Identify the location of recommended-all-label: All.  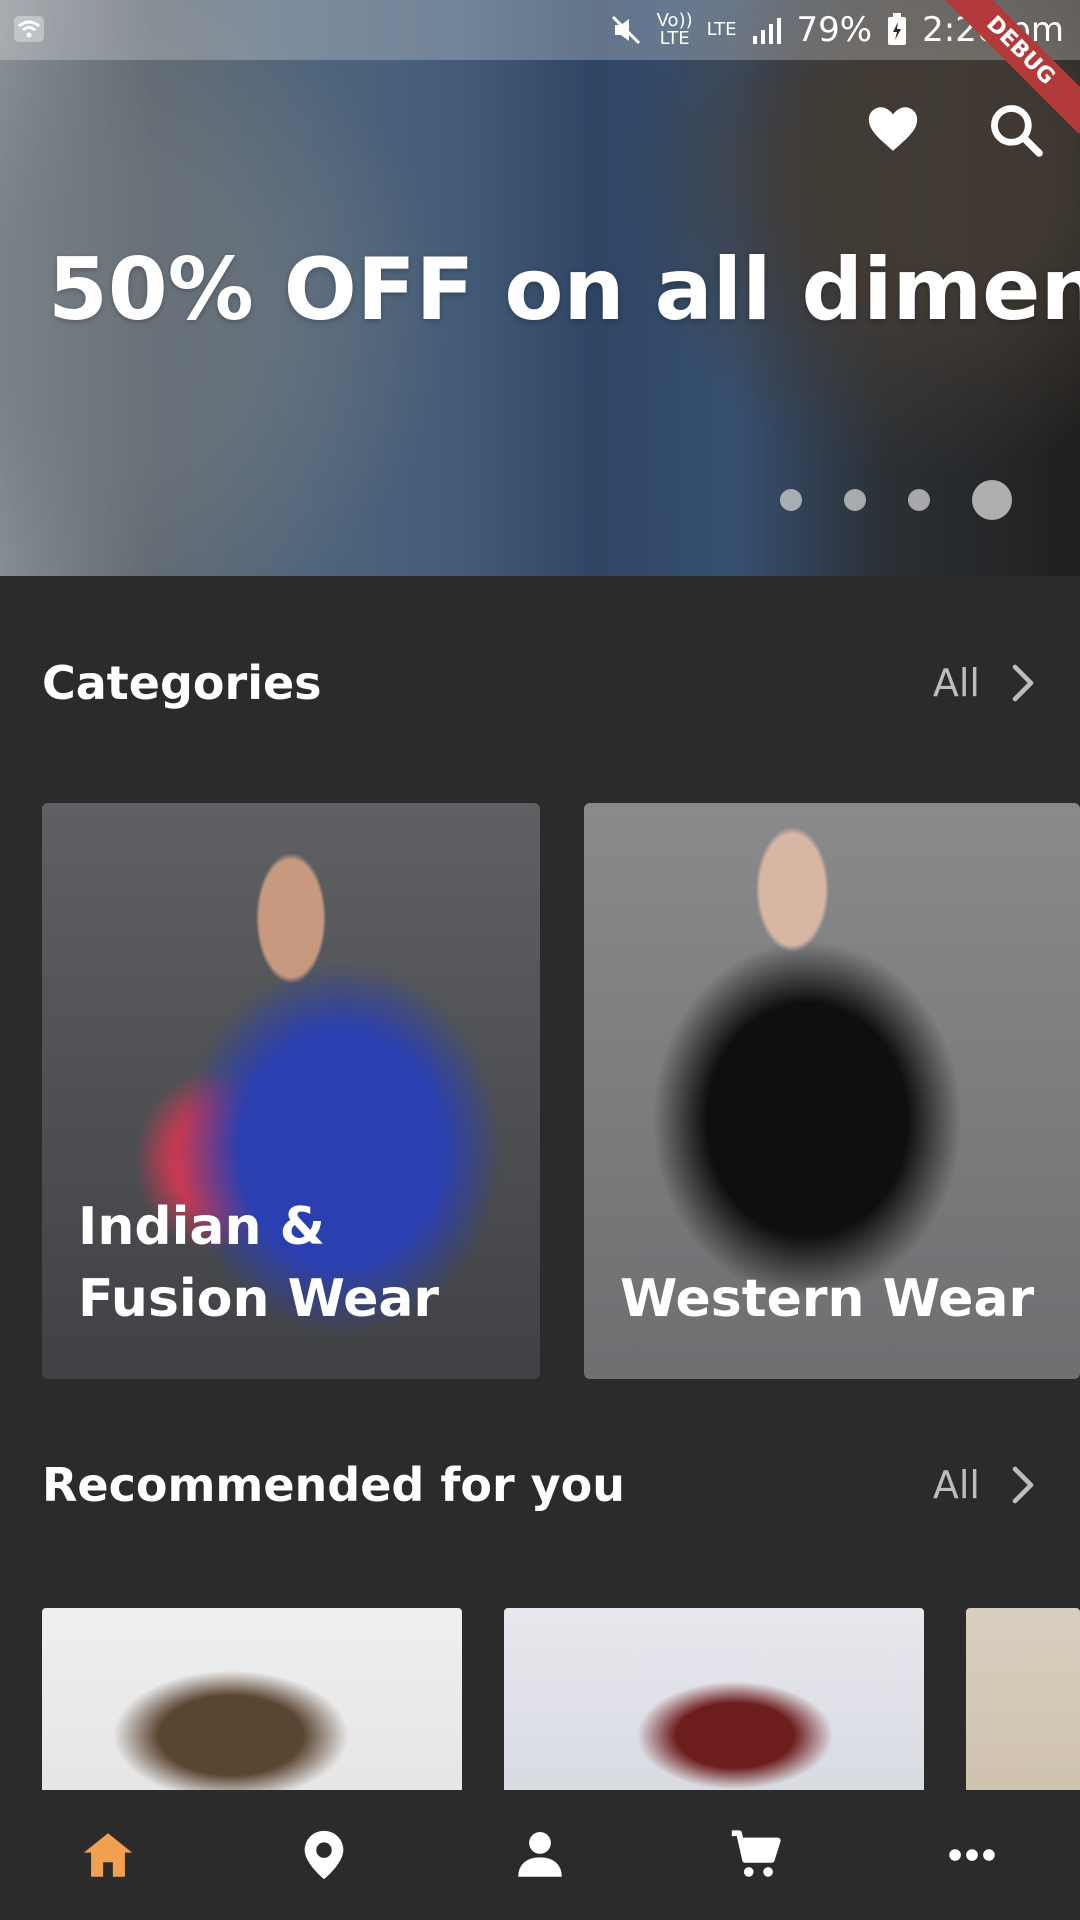
(956, 1485).